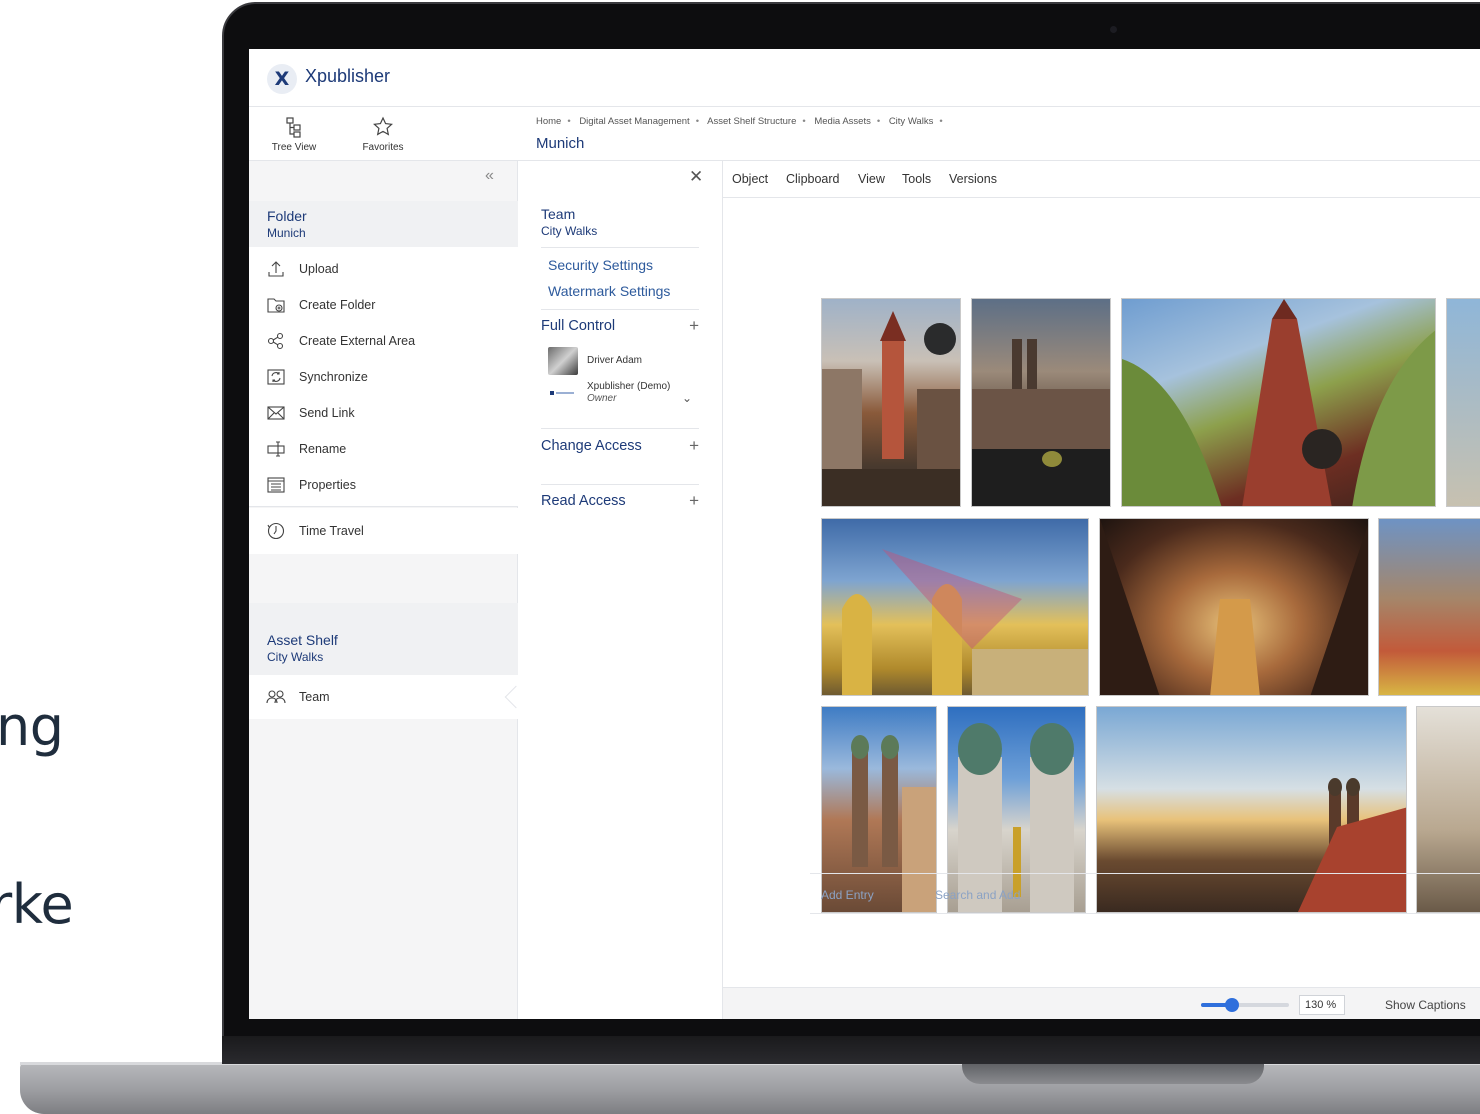 This screenshot has height=1114, width=1480. Describe the element at coordinates (323, 449) in the screenshot. I see `action-rename-label: Rename` at that location.